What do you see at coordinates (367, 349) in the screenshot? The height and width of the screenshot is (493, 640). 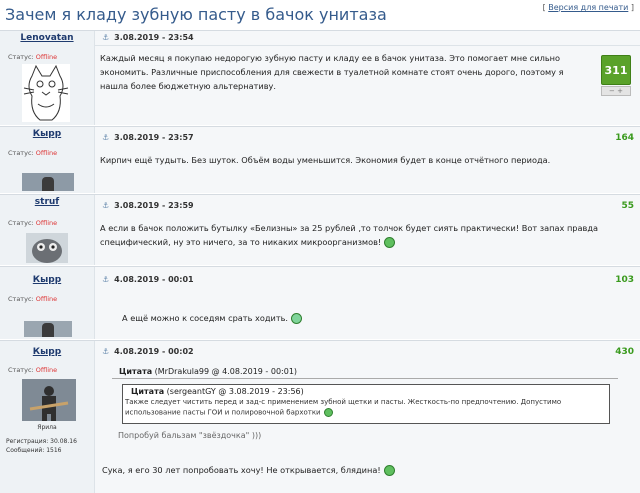 I see `post-header: ⚓ 4.08.2019 - 00:02 430` at bounding box center [367, 349].